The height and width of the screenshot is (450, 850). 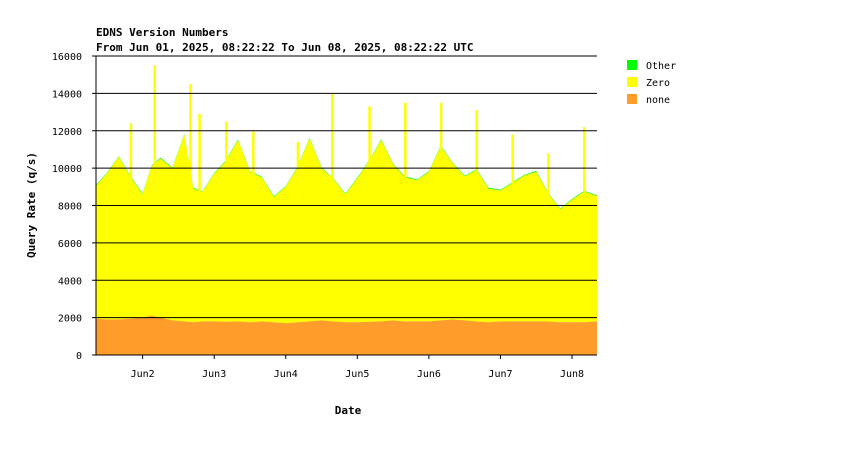 I want to click on x-tick-label-Jun4: Jun4, so click(x=286, y=374).